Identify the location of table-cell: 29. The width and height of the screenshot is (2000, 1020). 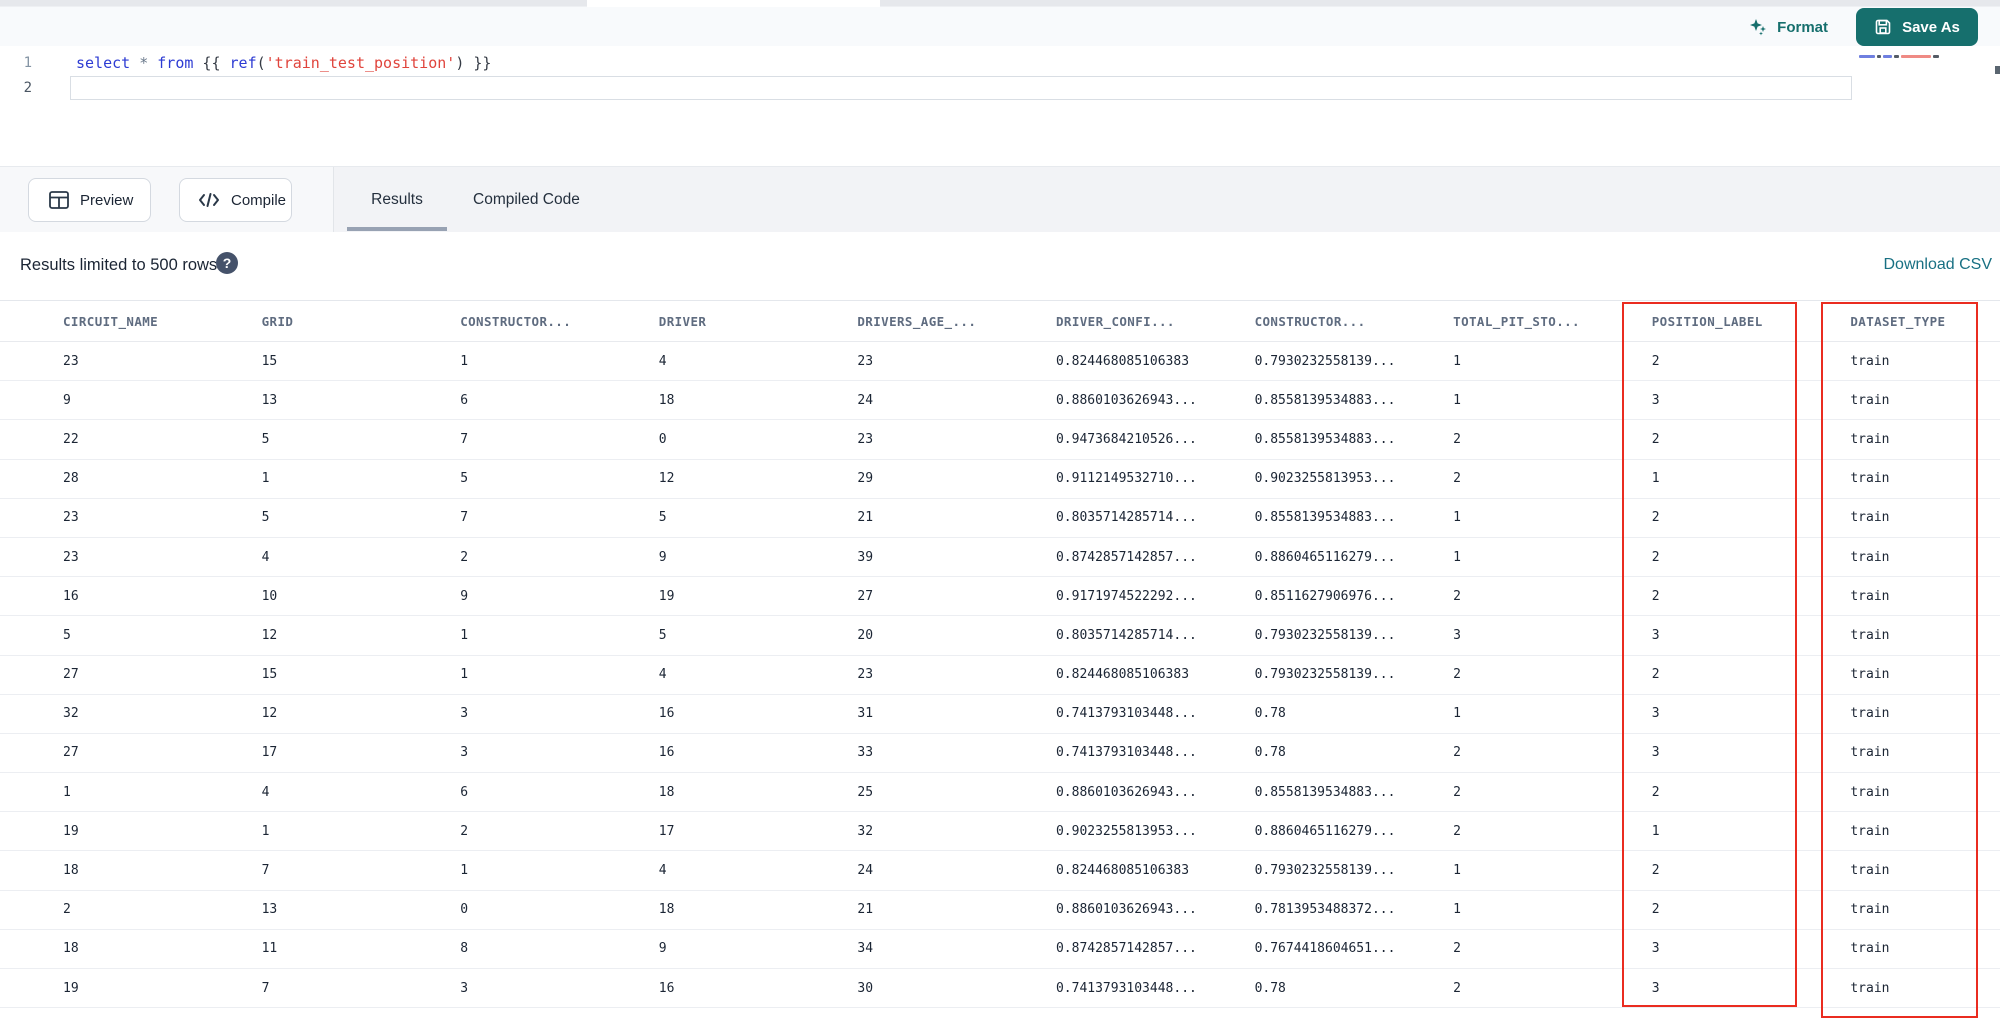
(865, 479).